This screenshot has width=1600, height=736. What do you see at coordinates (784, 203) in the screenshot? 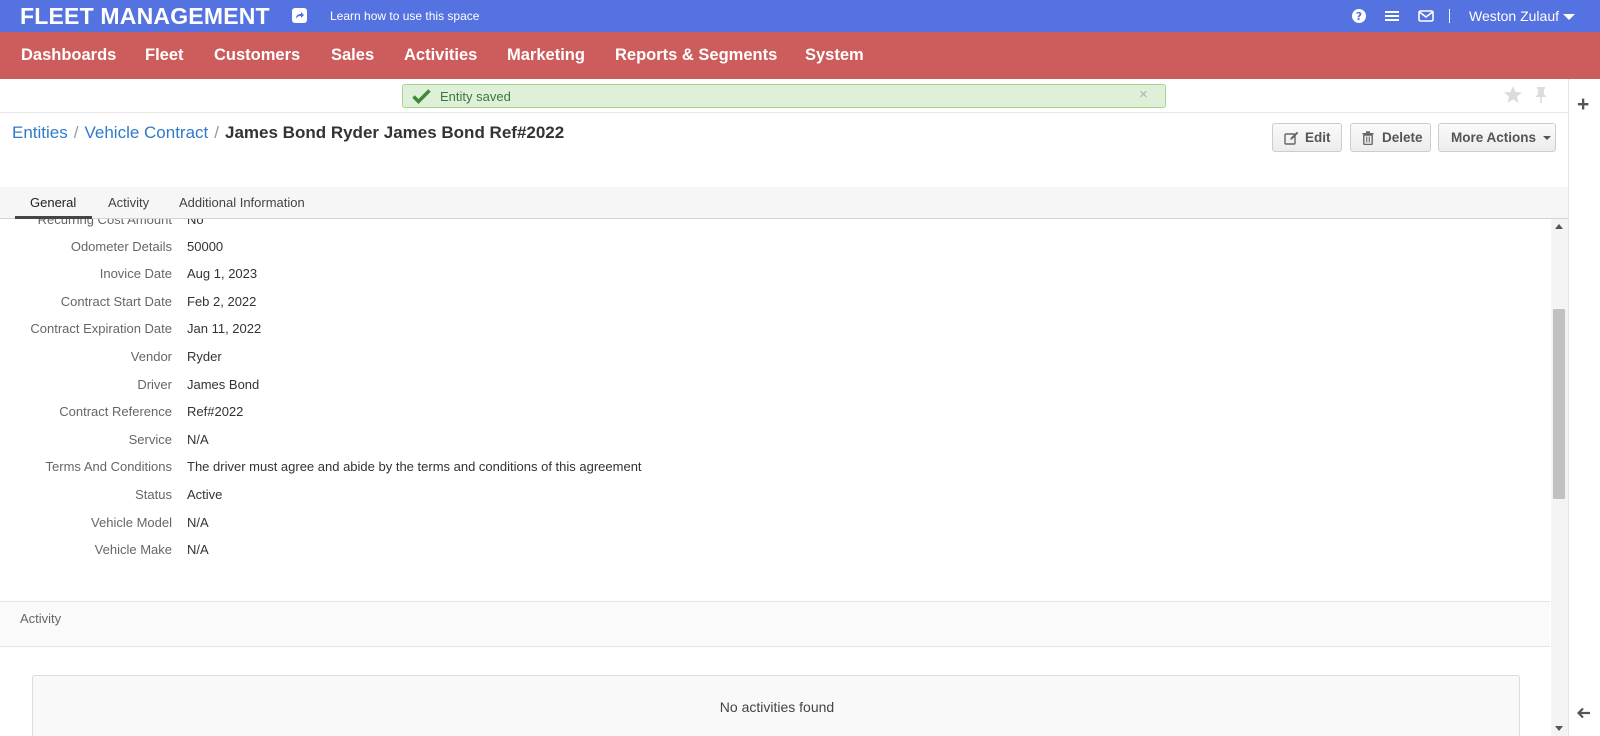
I see `tab-bar: General Activity Additional Information` at bounding box center [784, 203].